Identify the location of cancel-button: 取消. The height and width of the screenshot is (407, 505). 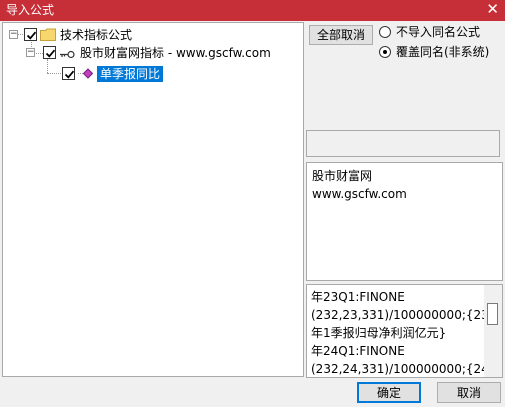
(469, 392).